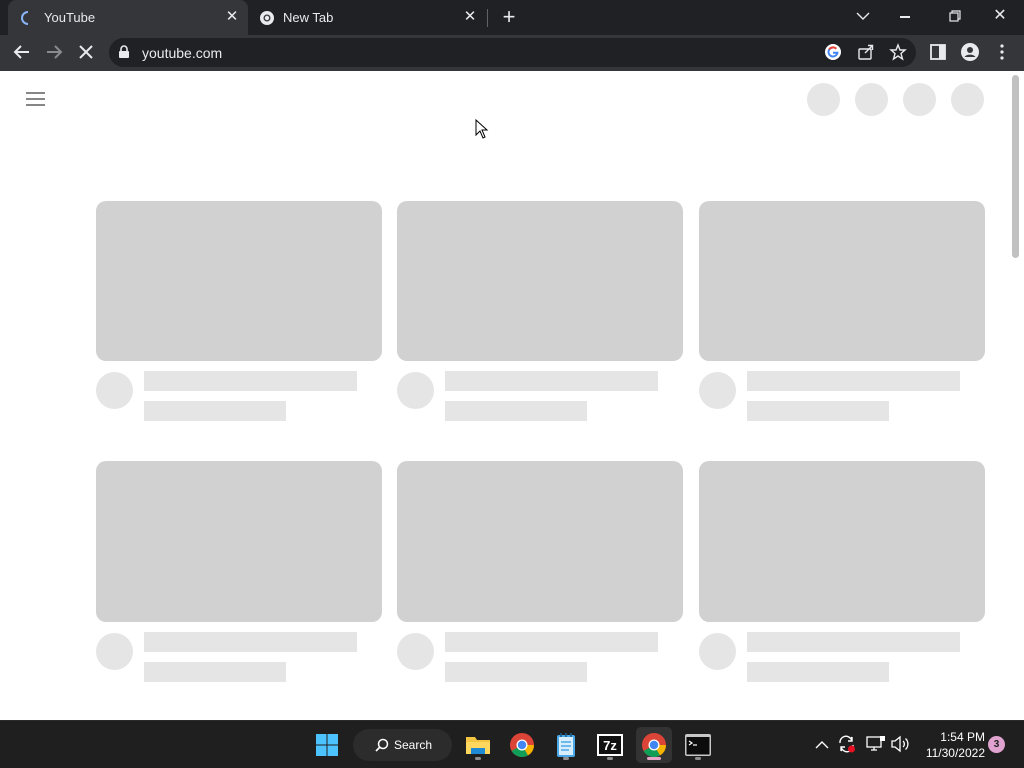 This screenshot has height=768, width=1024. What do you see at coordinates (996, 744) in the screenshot?
I see `notification-badge: 3` at bounding box center [996, 744].